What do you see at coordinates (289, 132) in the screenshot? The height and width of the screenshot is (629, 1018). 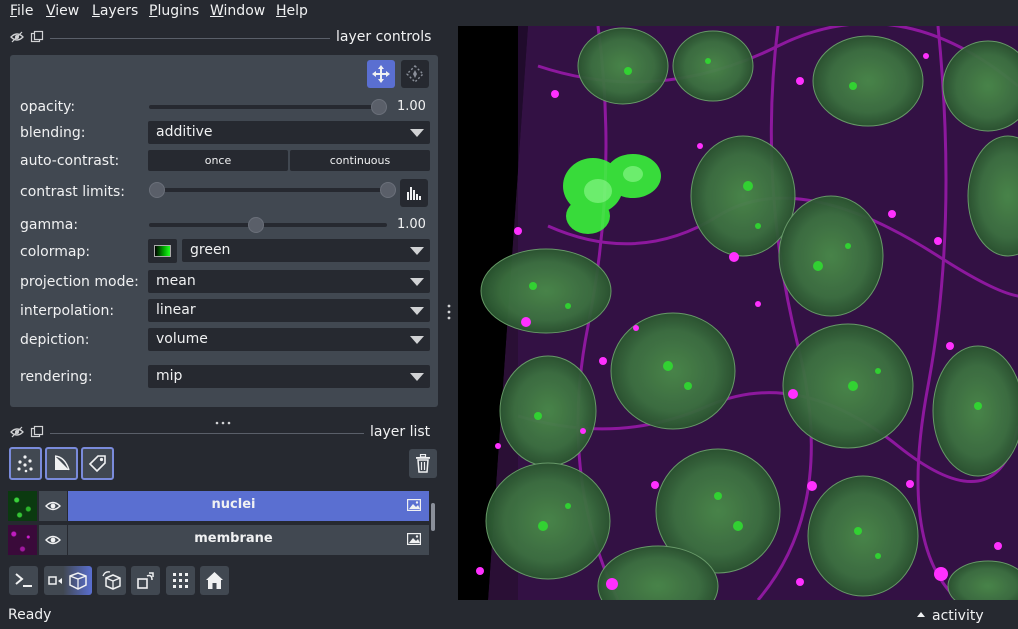 I see `blending-dropdown: additive` at bounding box center [289, 132].